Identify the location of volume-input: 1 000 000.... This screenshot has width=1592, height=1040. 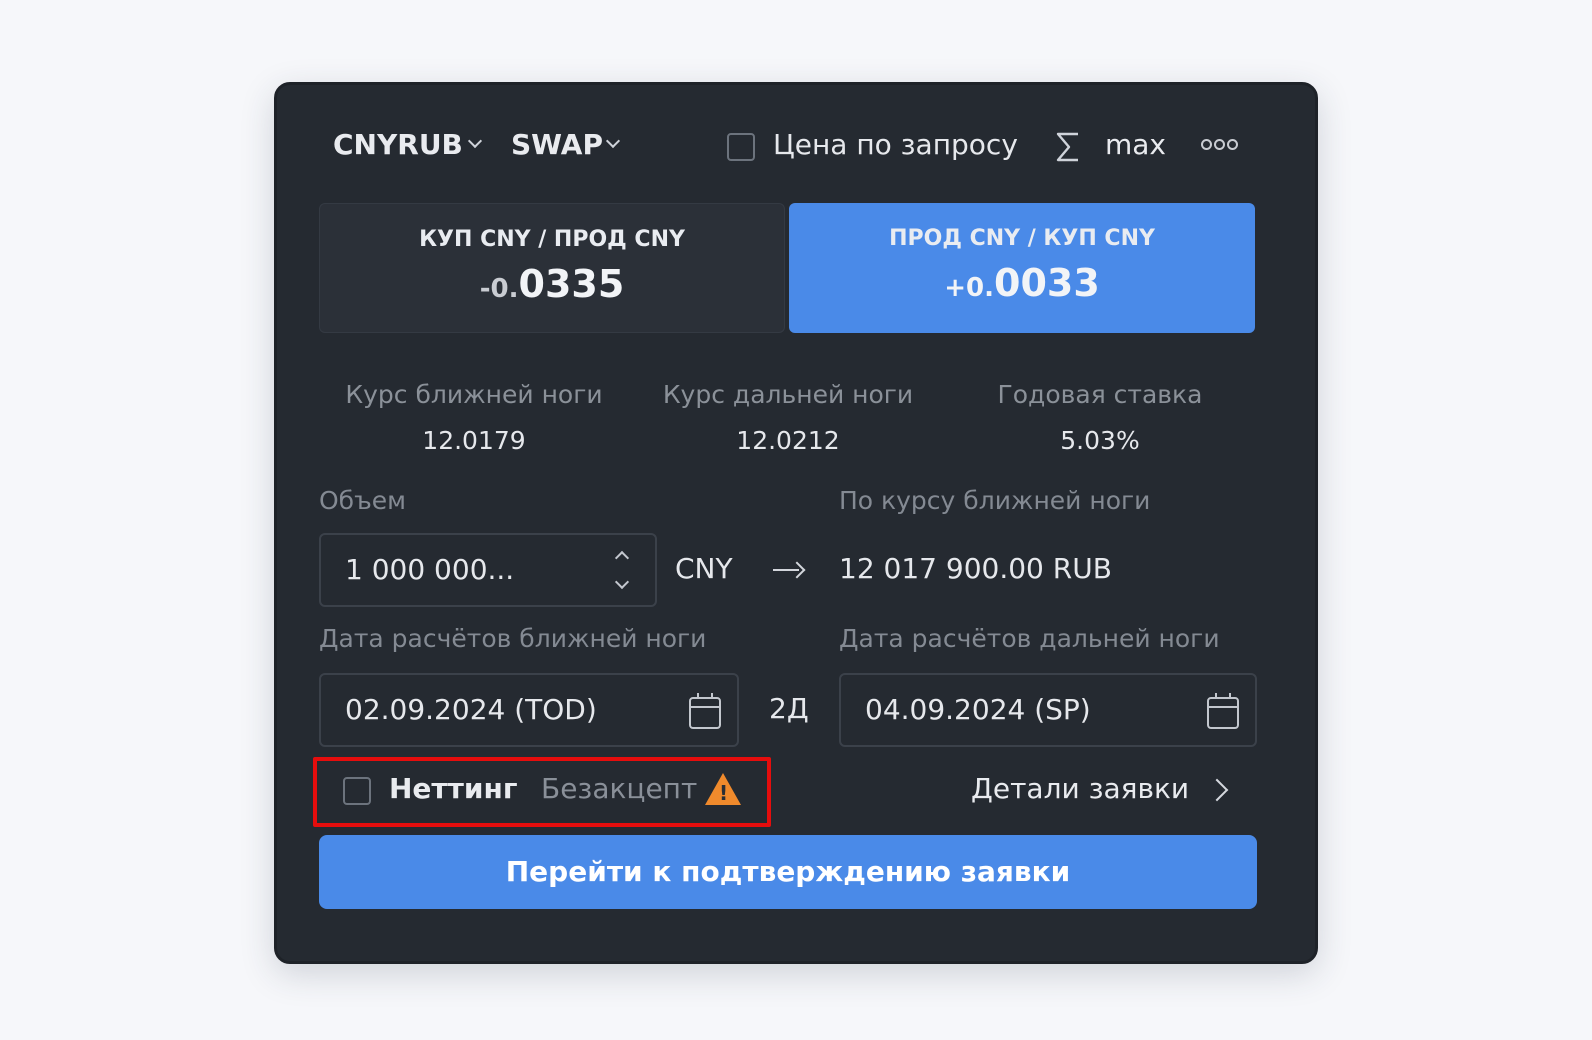
(488, 570).